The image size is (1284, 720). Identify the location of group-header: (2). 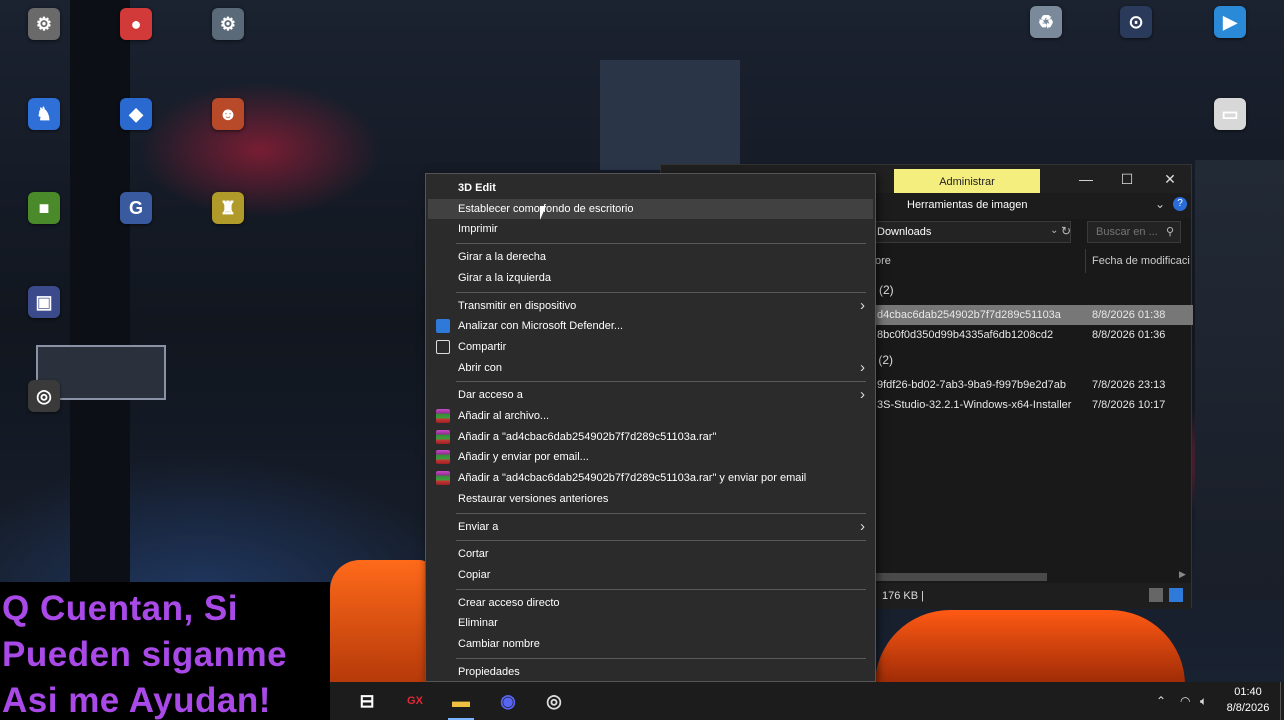
(886, 290).